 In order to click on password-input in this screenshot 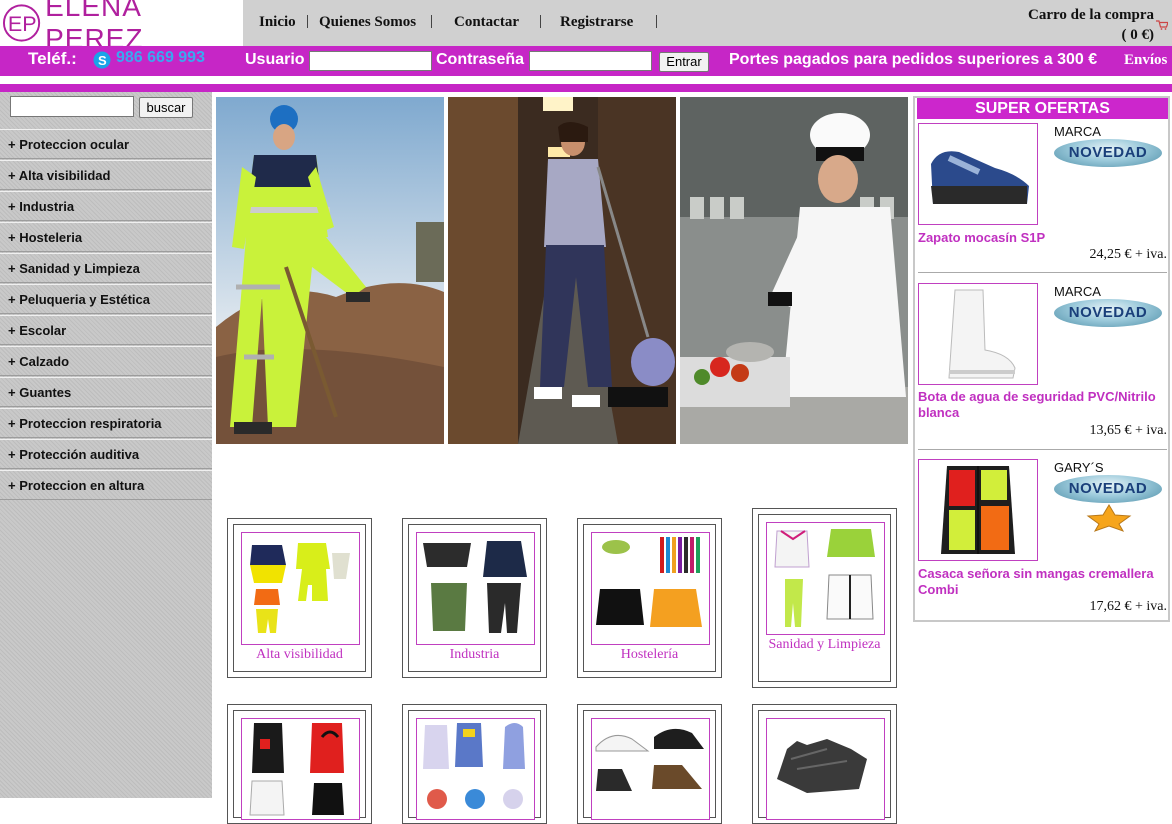, I will do `click(590, 61)`.